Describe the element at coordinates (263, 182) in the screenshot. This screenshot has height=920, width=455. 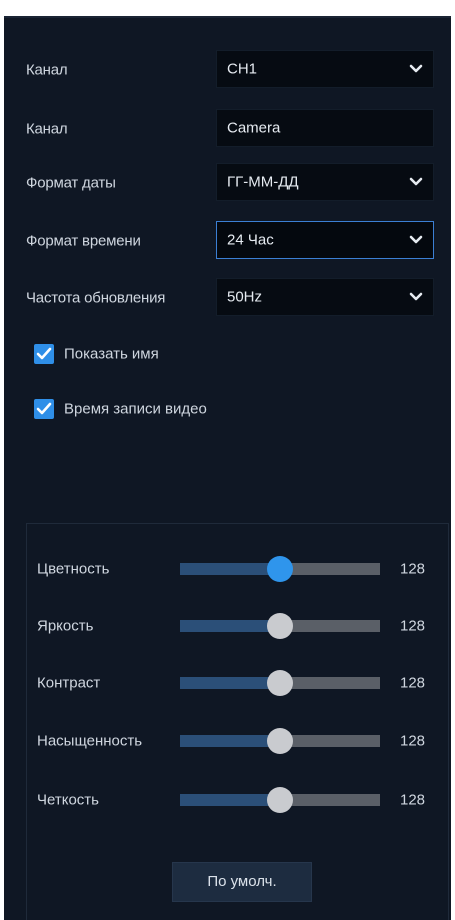
I see `date-format-value: ГГ-ММ-ДД` at that location.